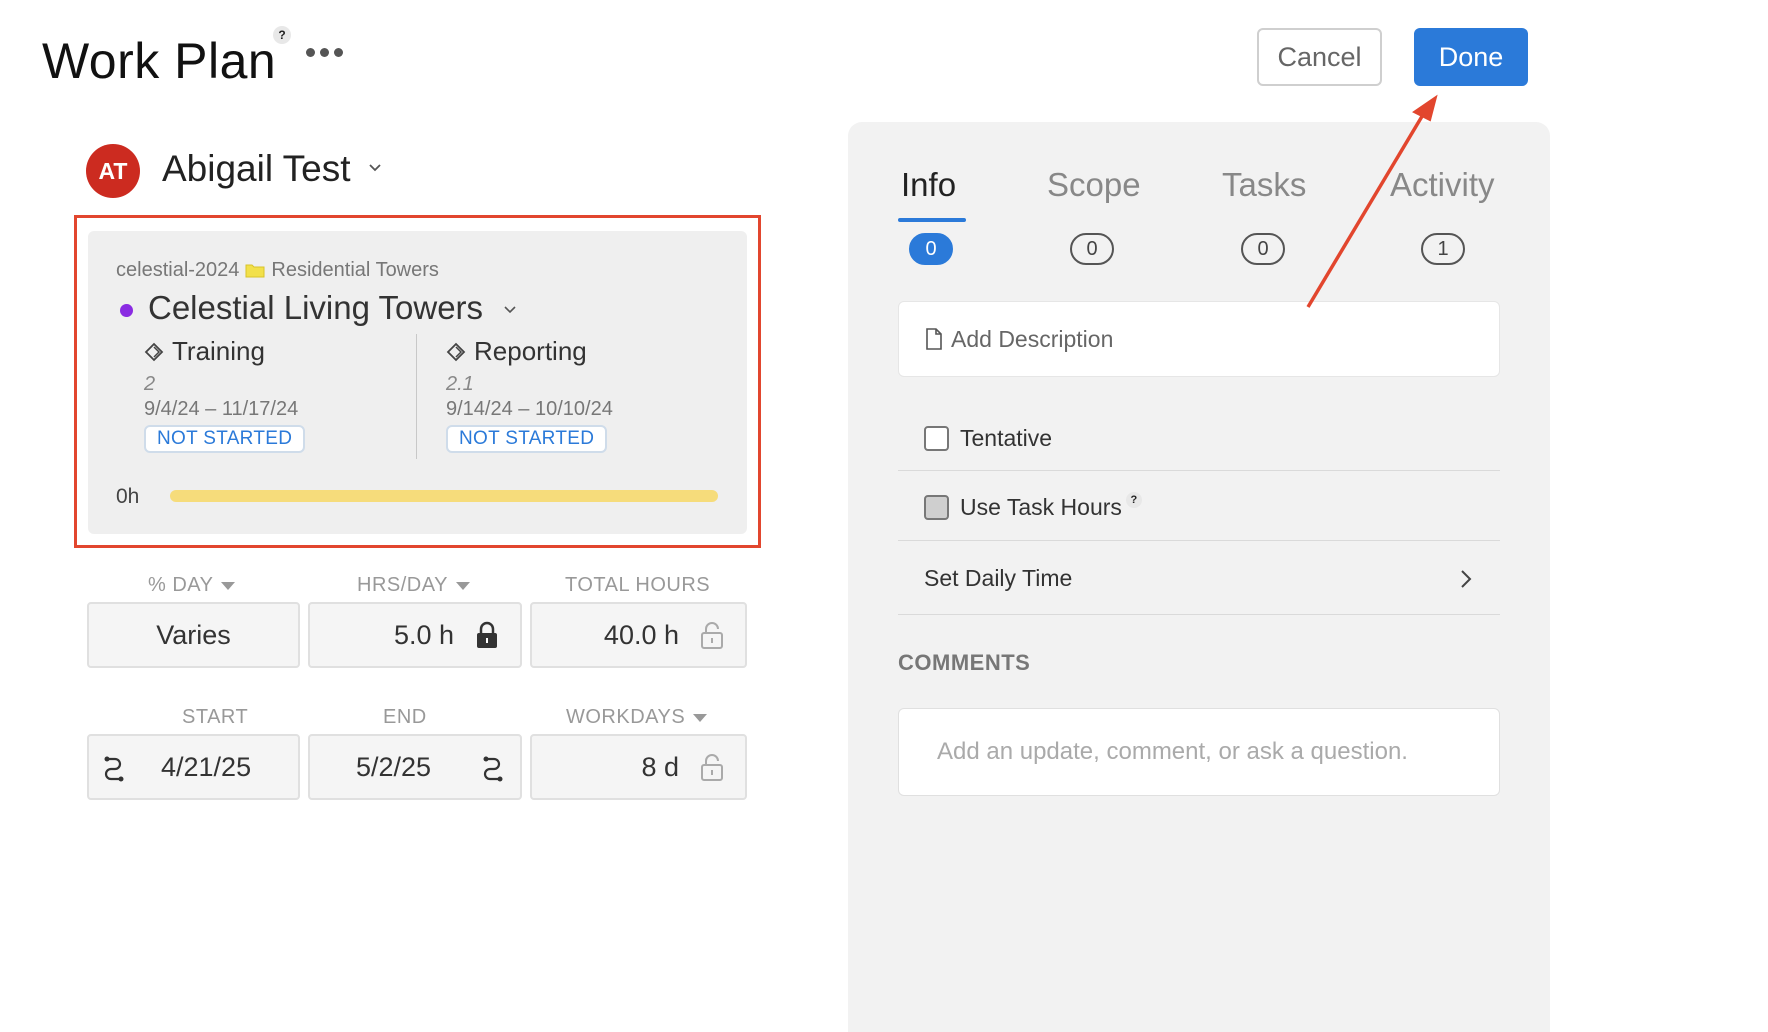 The width and height of the screenshot is (1768, 1032). What do you see at coordinates (1041, 506) in the screenshot?
I see `use-task-hours-label: Use Task Hours` at bounding box center [1041, 506].